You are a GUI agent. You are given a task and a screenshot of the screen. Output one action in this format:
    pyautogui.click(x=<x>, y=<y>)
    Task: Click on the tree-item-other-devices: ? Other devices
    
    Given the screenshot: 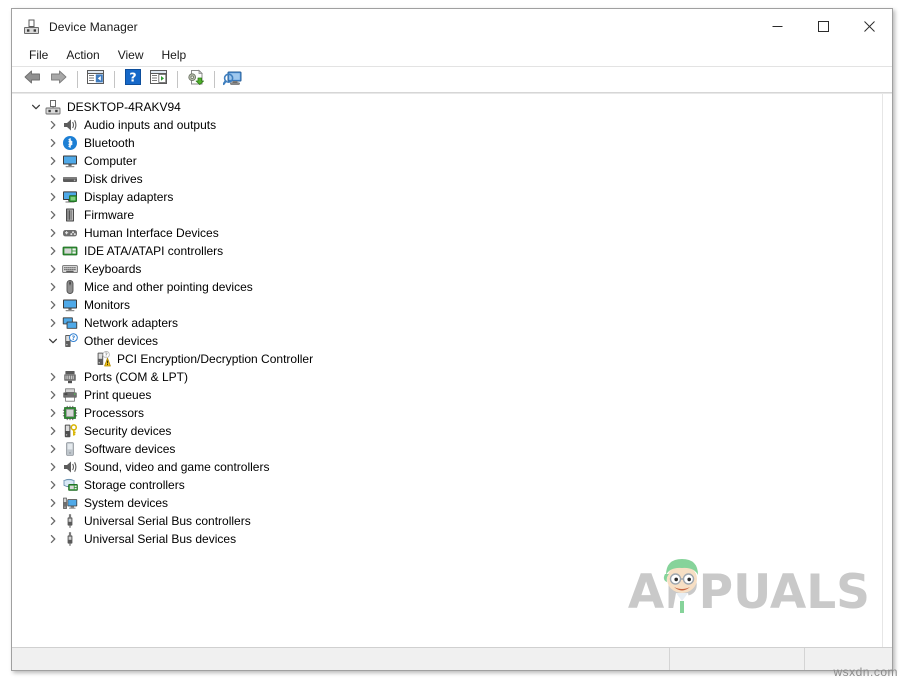 What is the action you would take?
    pyautogui.click(x=447, y=341)
    